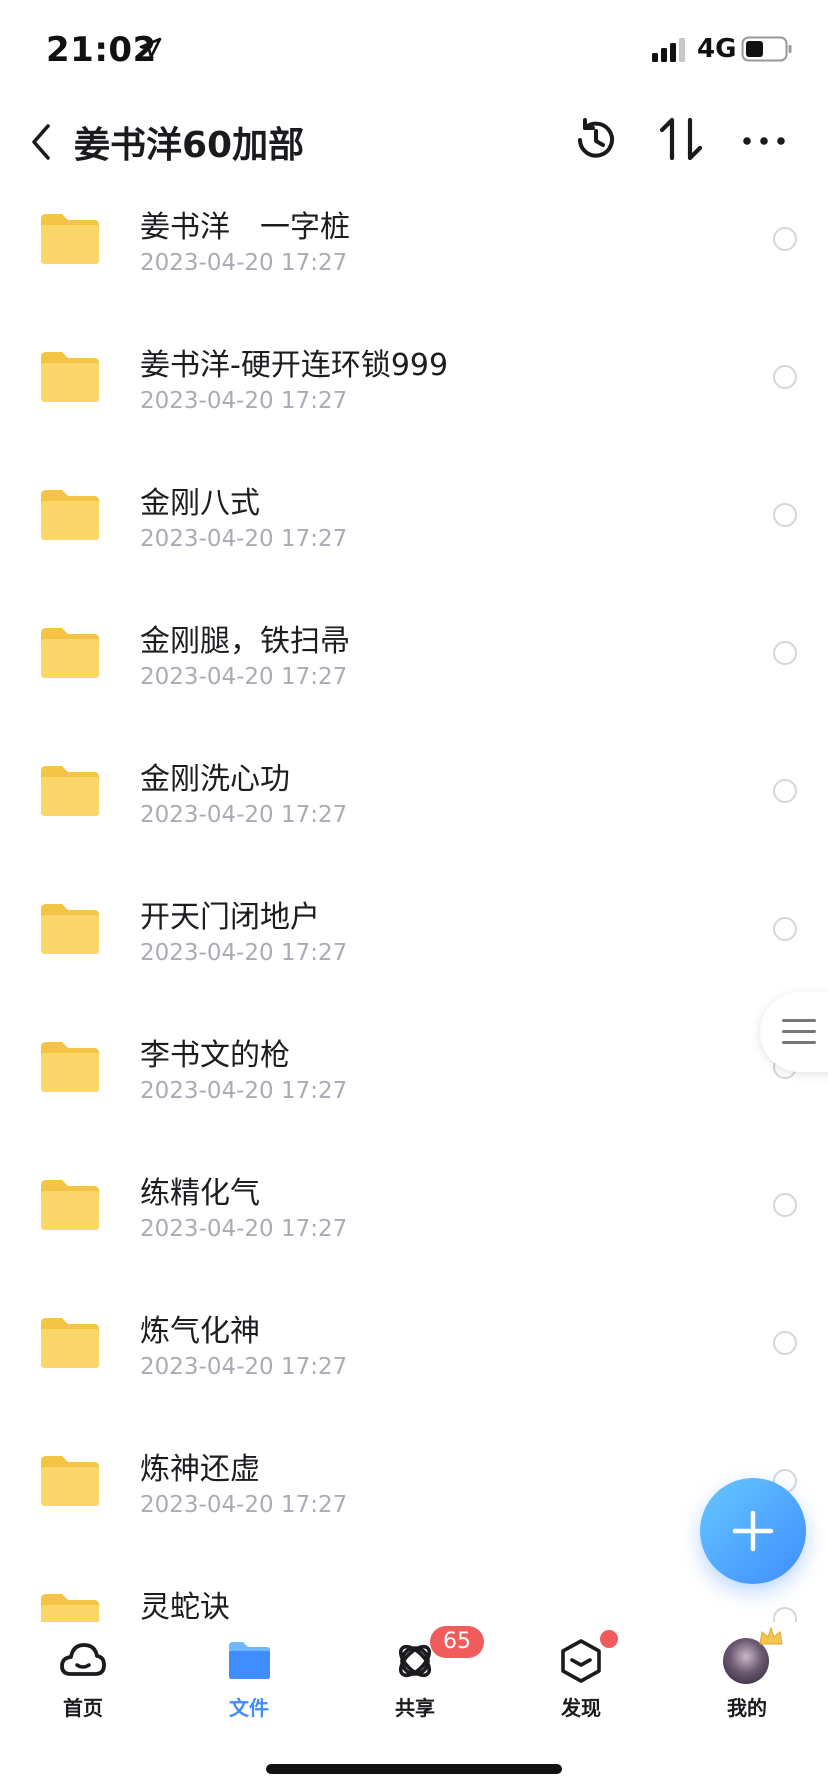 This screenshot has height=1792, width=828. Describe the element at coordinates (200, 1469) in the screenshot. I see `file-name: 炼神还虚` at that location.